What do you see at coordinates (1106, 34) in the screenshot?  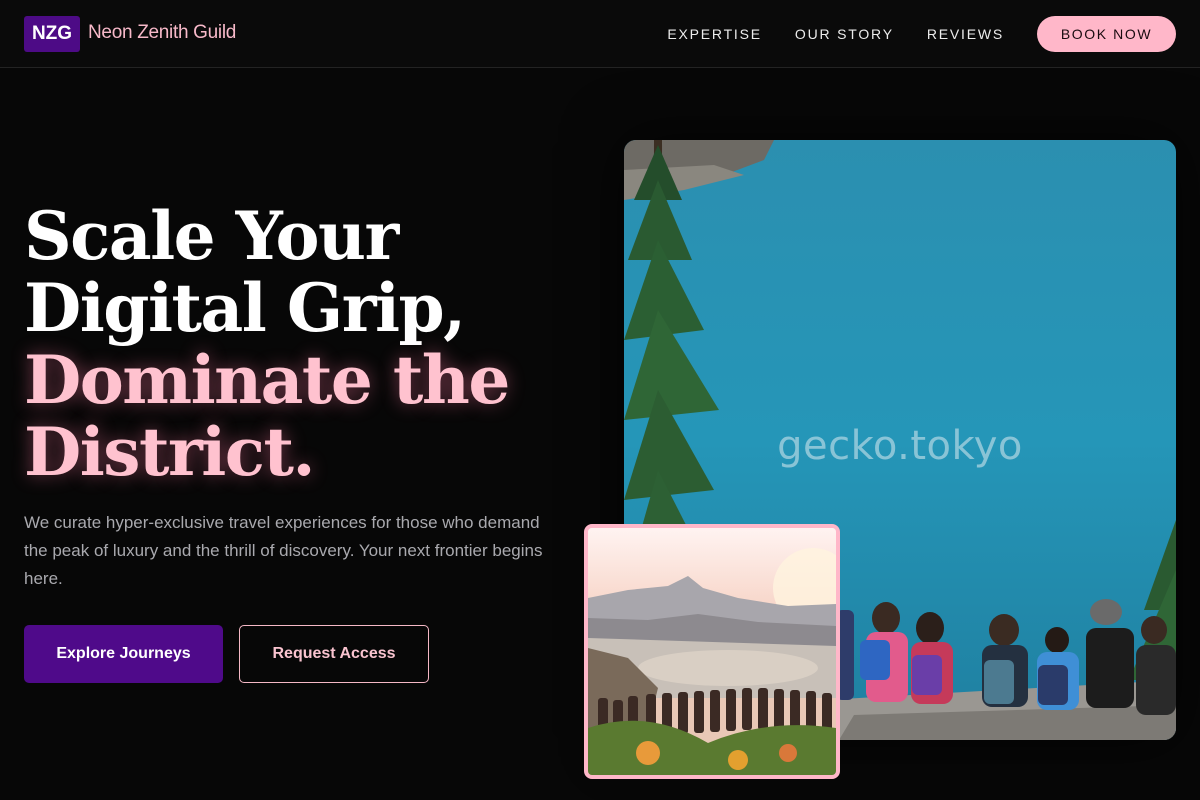 I see `book-now-button: BOOK NOW` at bounding box center [1106, 34].